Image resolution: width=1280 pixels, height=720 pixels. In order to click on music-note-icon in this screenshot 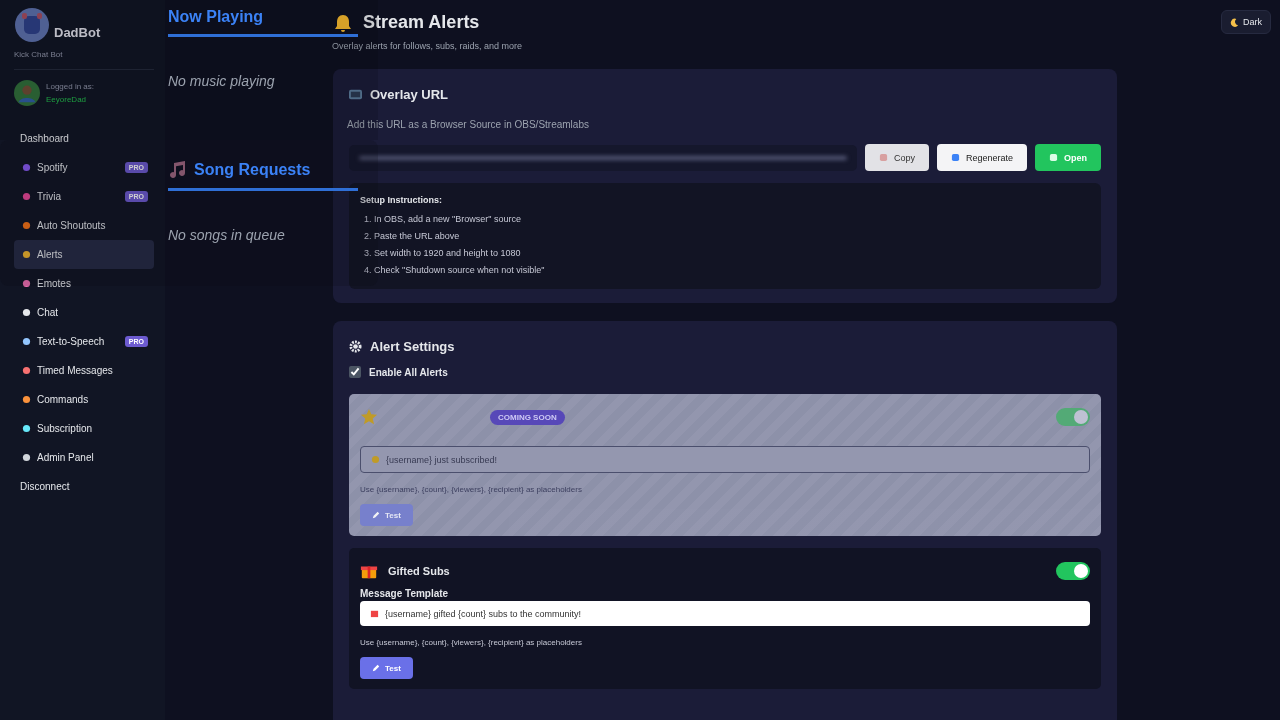, I will do `click(178, 170)`.